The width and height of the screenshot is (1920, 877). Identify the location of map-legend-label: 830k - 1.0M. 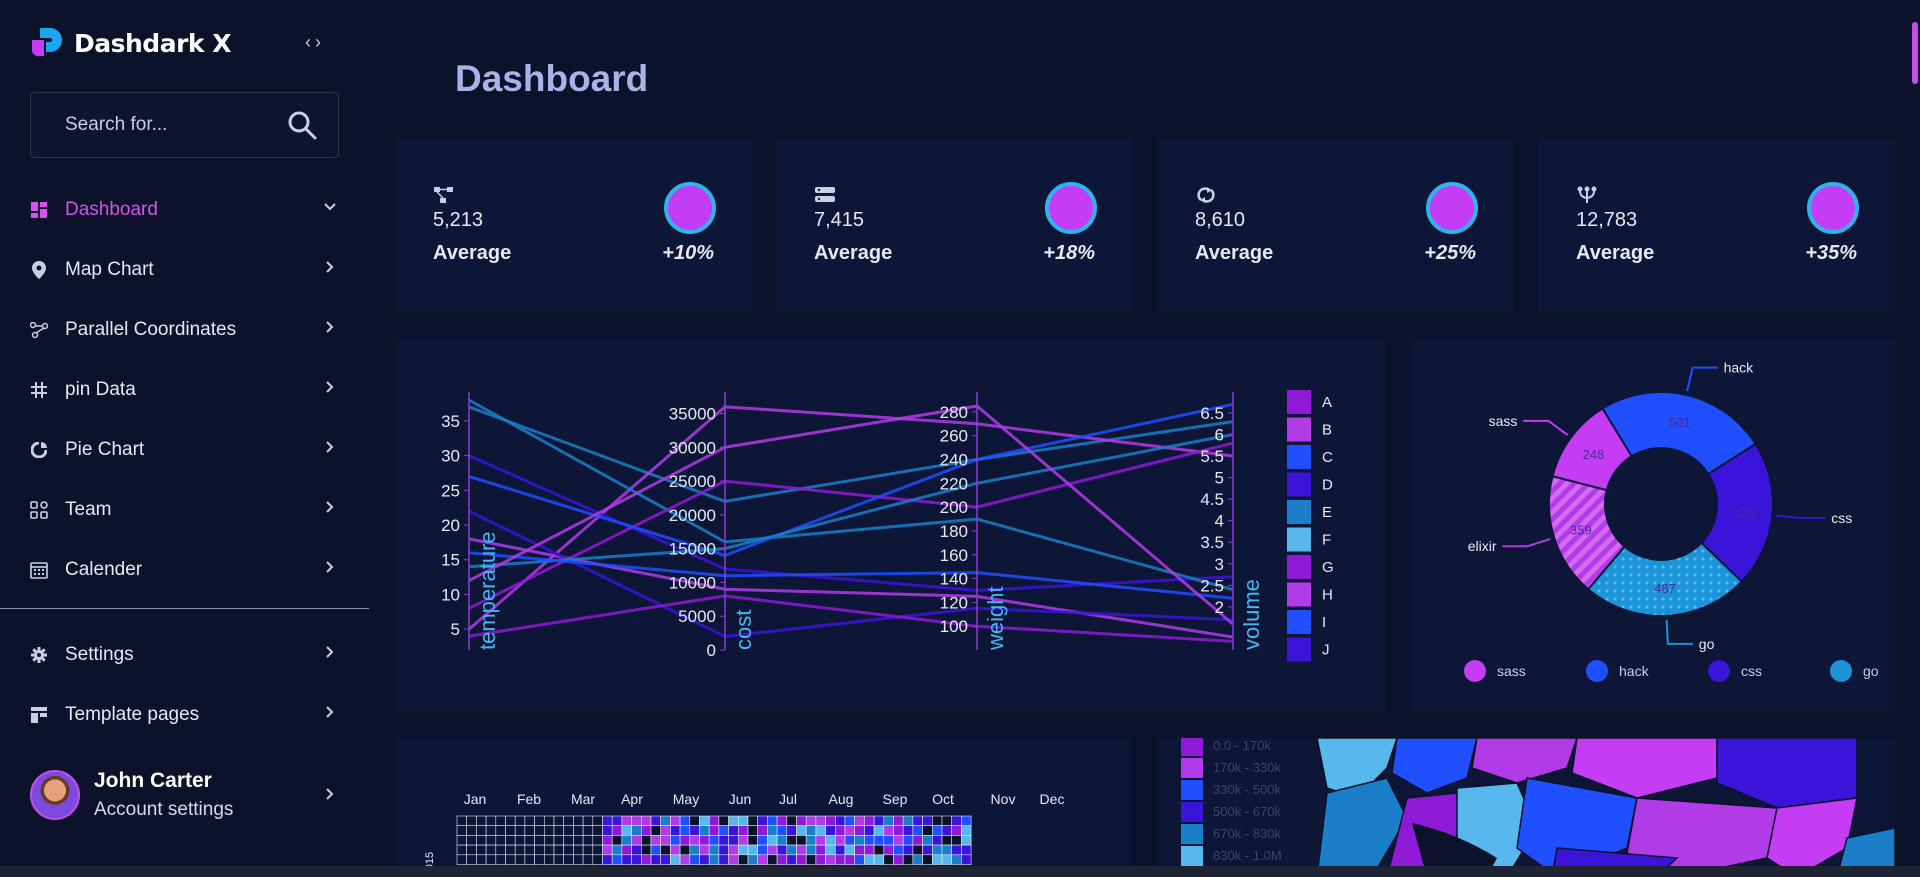
(1247, 855).